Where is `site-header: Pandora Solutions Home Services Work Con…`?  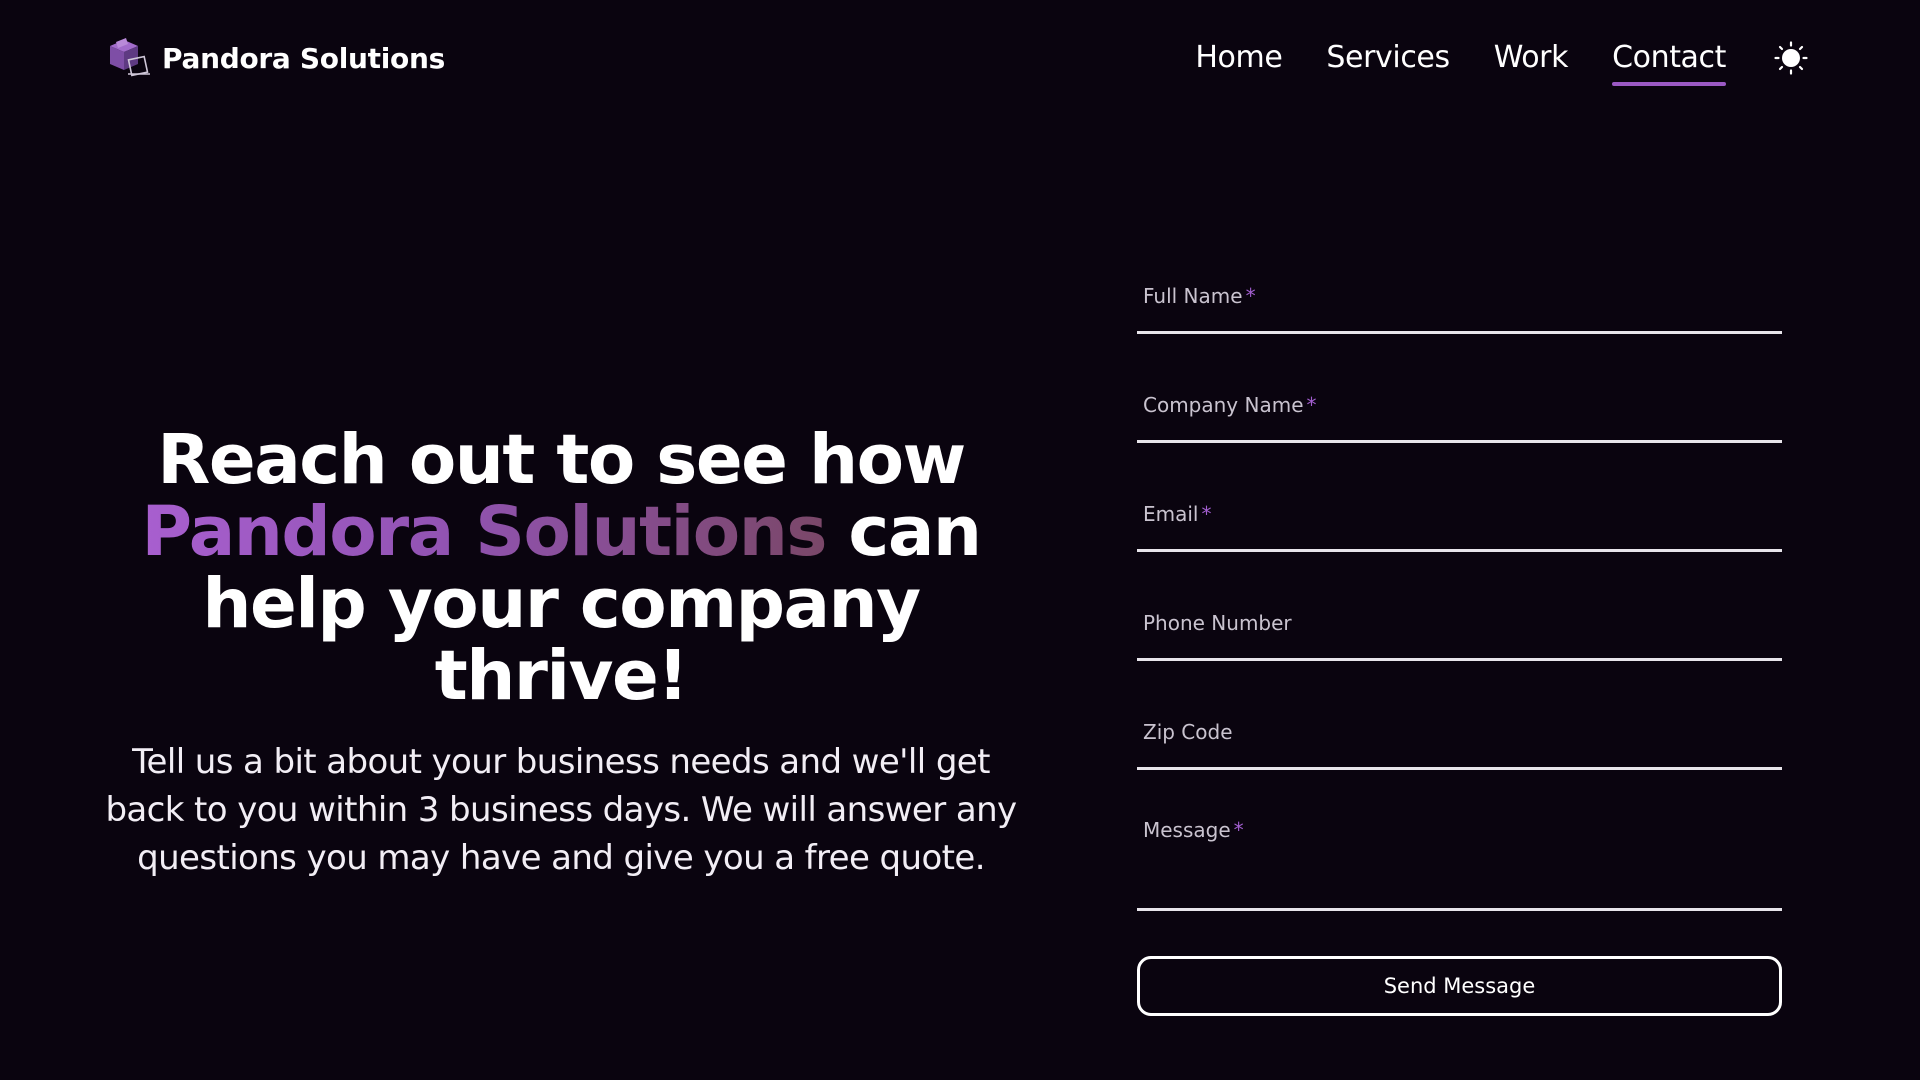
site-header: Pandora Solutions Home Services Work Con… is located at coordinates (960, 58).